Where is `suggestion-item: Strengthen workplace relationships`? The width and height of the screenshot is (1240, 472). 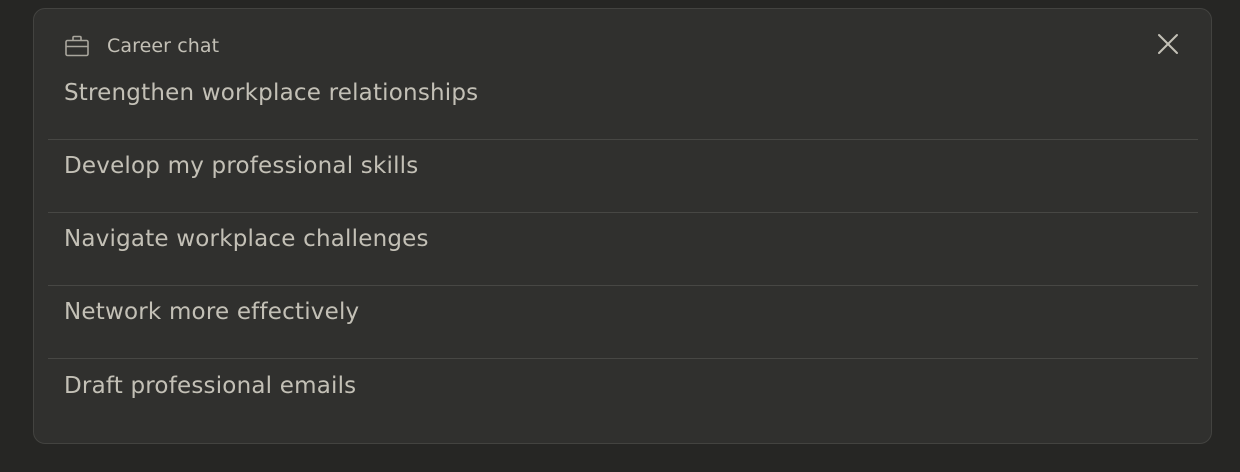
suggestion-item: Strengthen workplace relationships is located at coordinates (623, 103).